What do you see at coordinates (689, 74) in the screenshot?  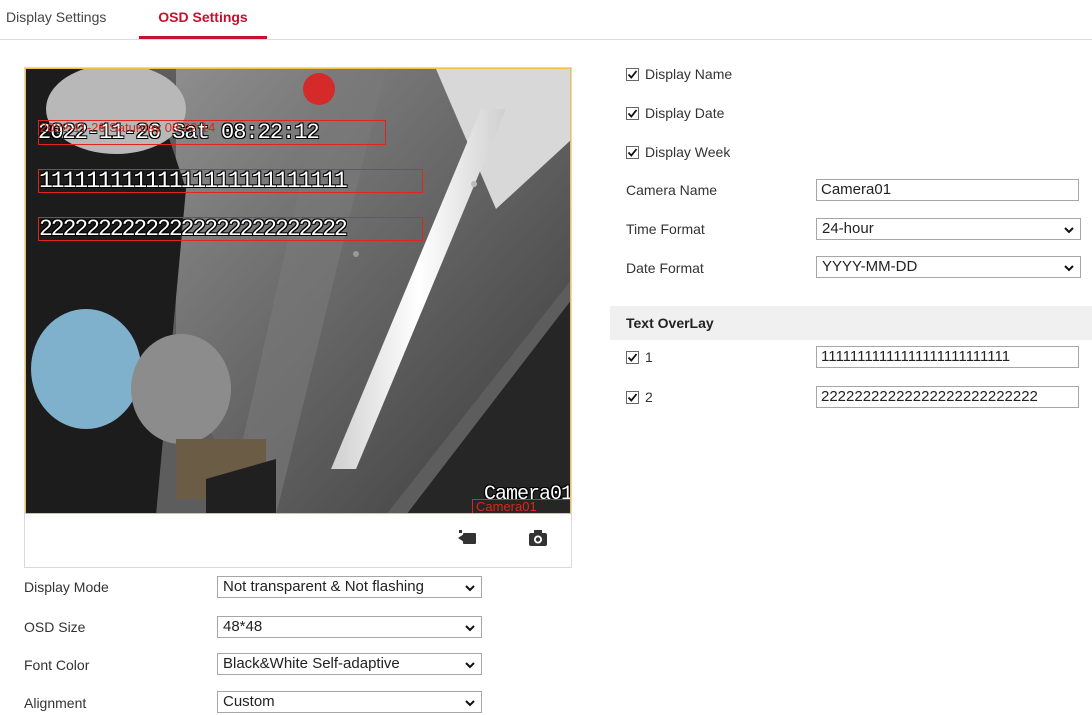 I see `display-name-label: Display Name` at bounding box center [689, 74].